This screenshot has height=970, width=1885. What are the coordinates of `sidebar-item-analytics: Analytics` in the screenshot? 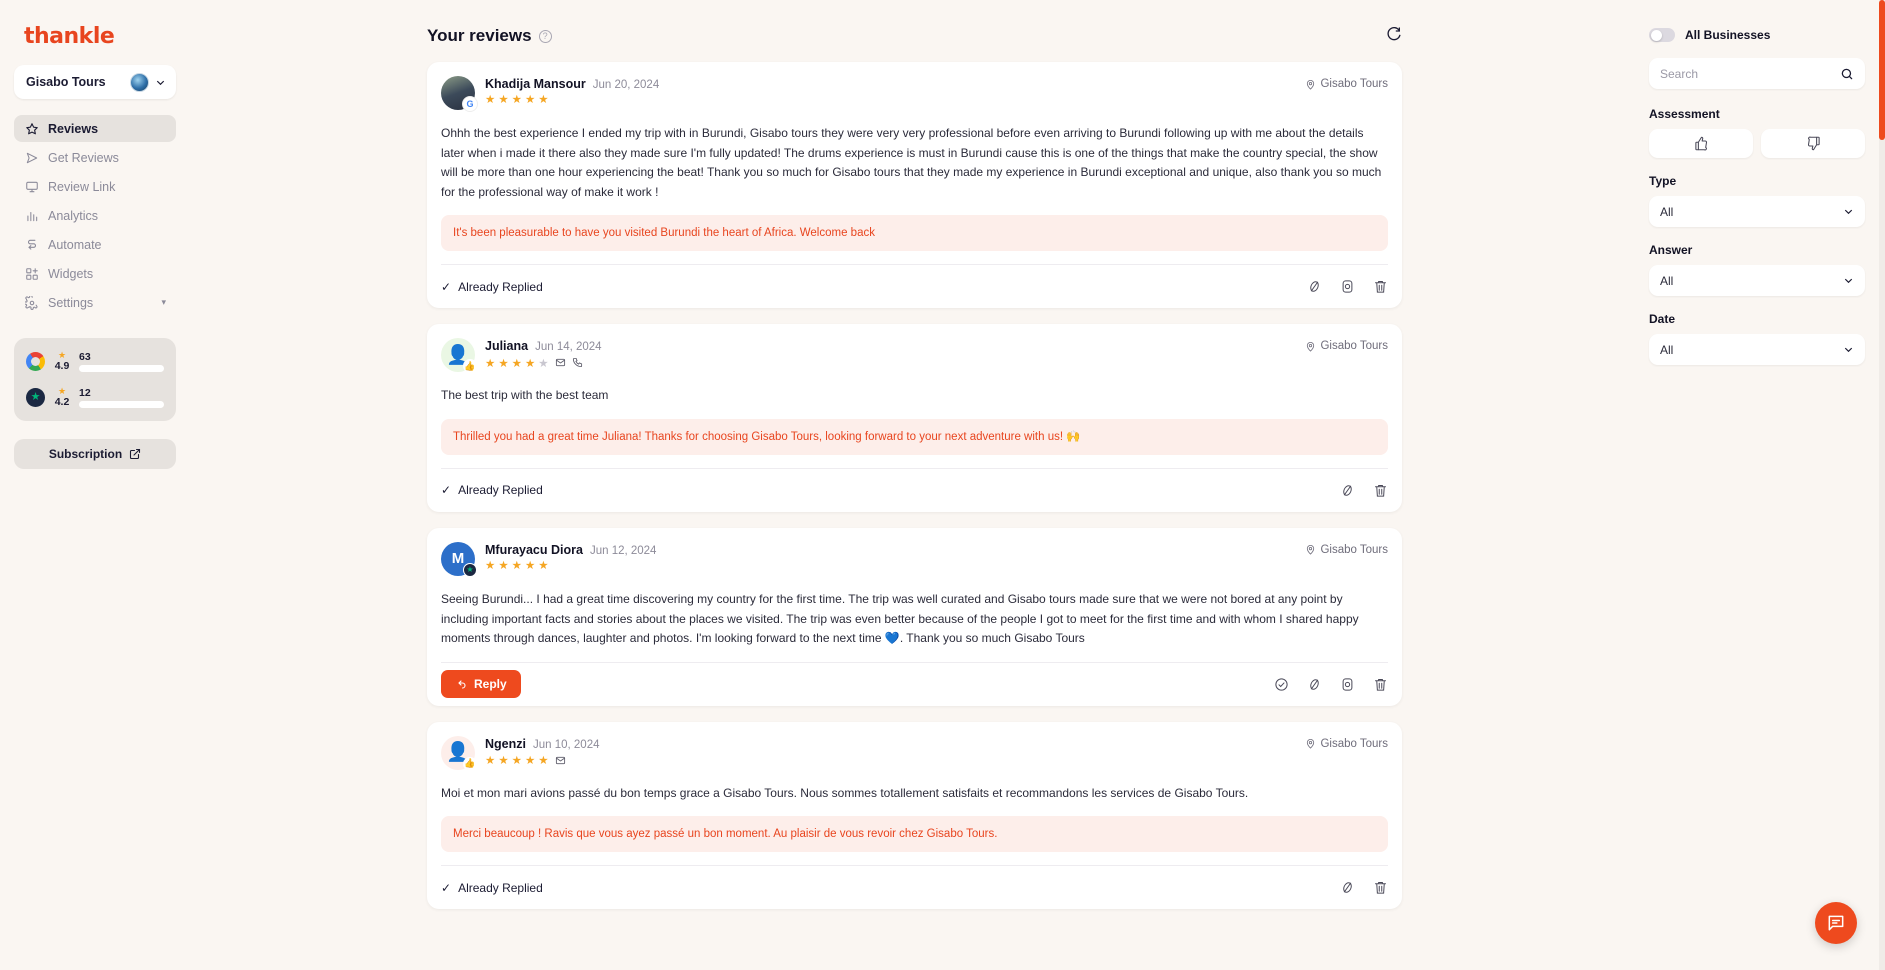 It's located at (95, 215).